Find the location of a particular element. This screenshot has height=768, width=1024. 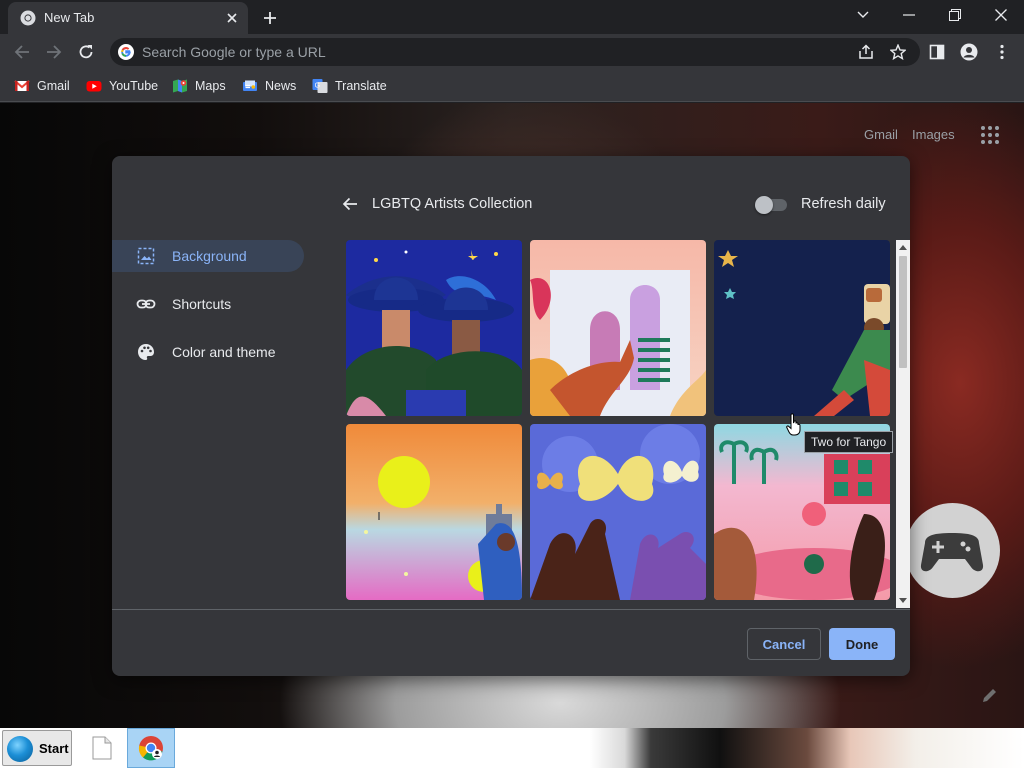

done-button: Done is located at coordinates (862, 644).